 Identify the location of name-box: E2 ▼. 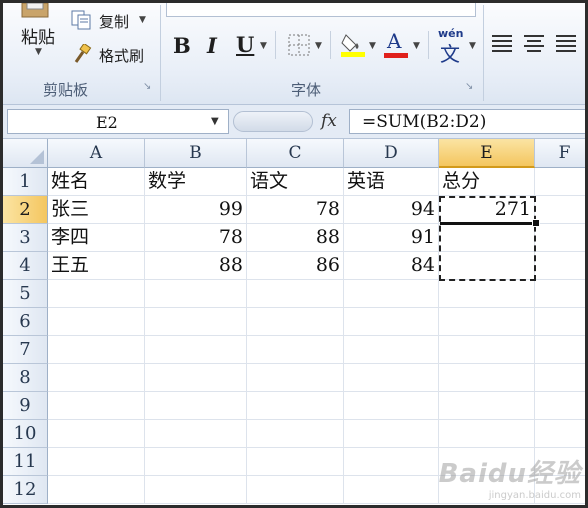
(118, 121).